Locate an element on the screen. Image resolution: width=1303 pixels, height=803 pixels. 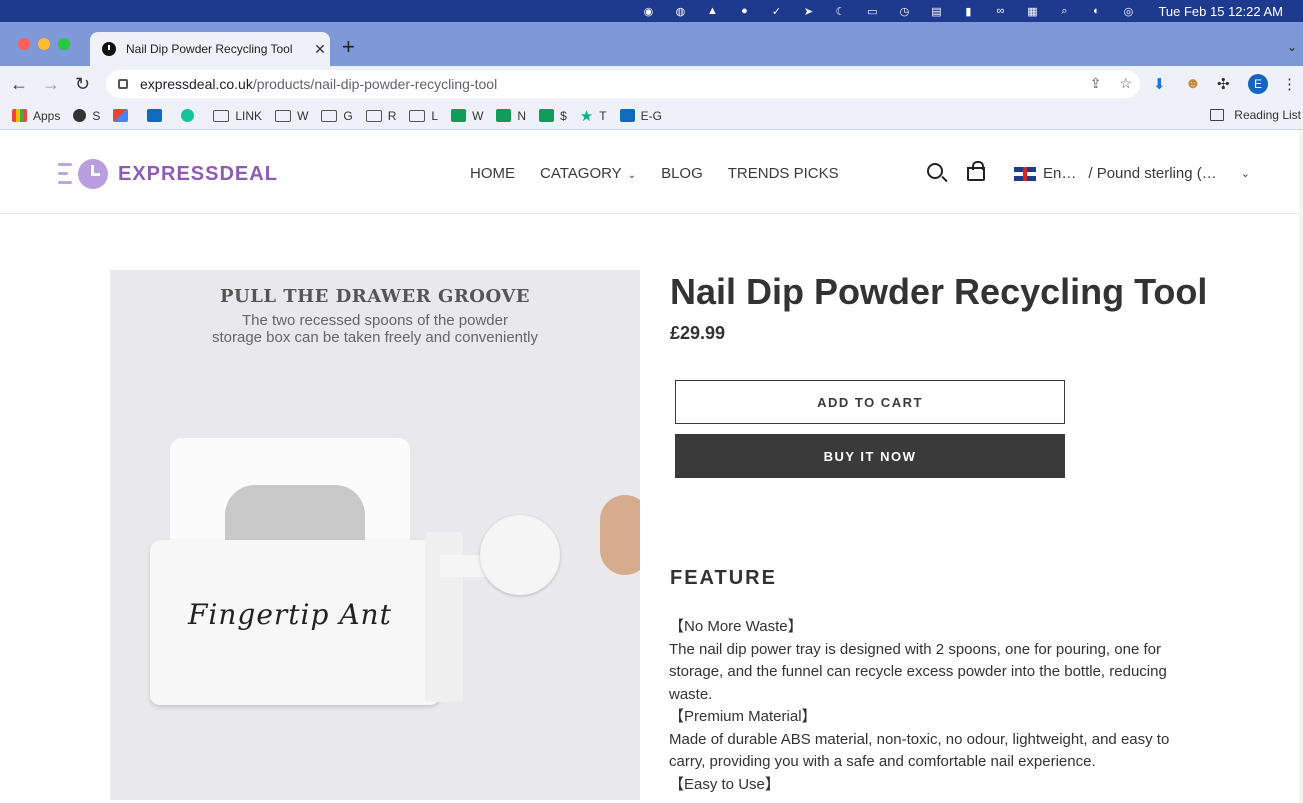
bookmark-sheet-dollar: $ is located at coordinates (553, 116).